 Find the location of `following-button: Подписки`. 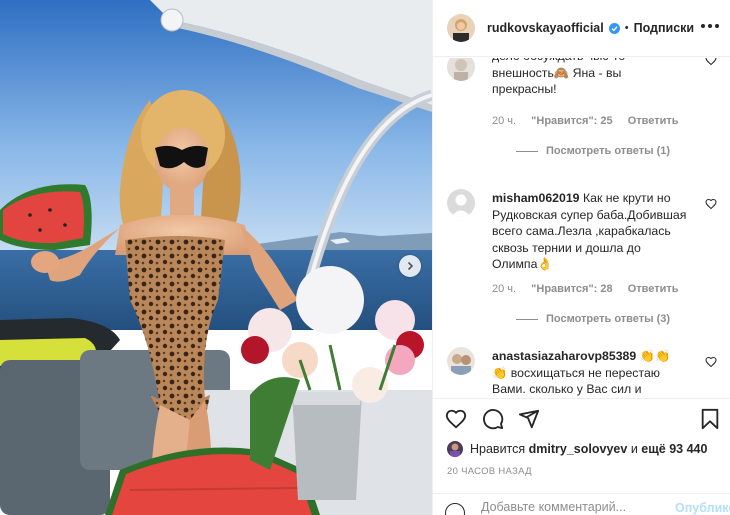

following-button: Подписки is located at coordinates (664, 28).